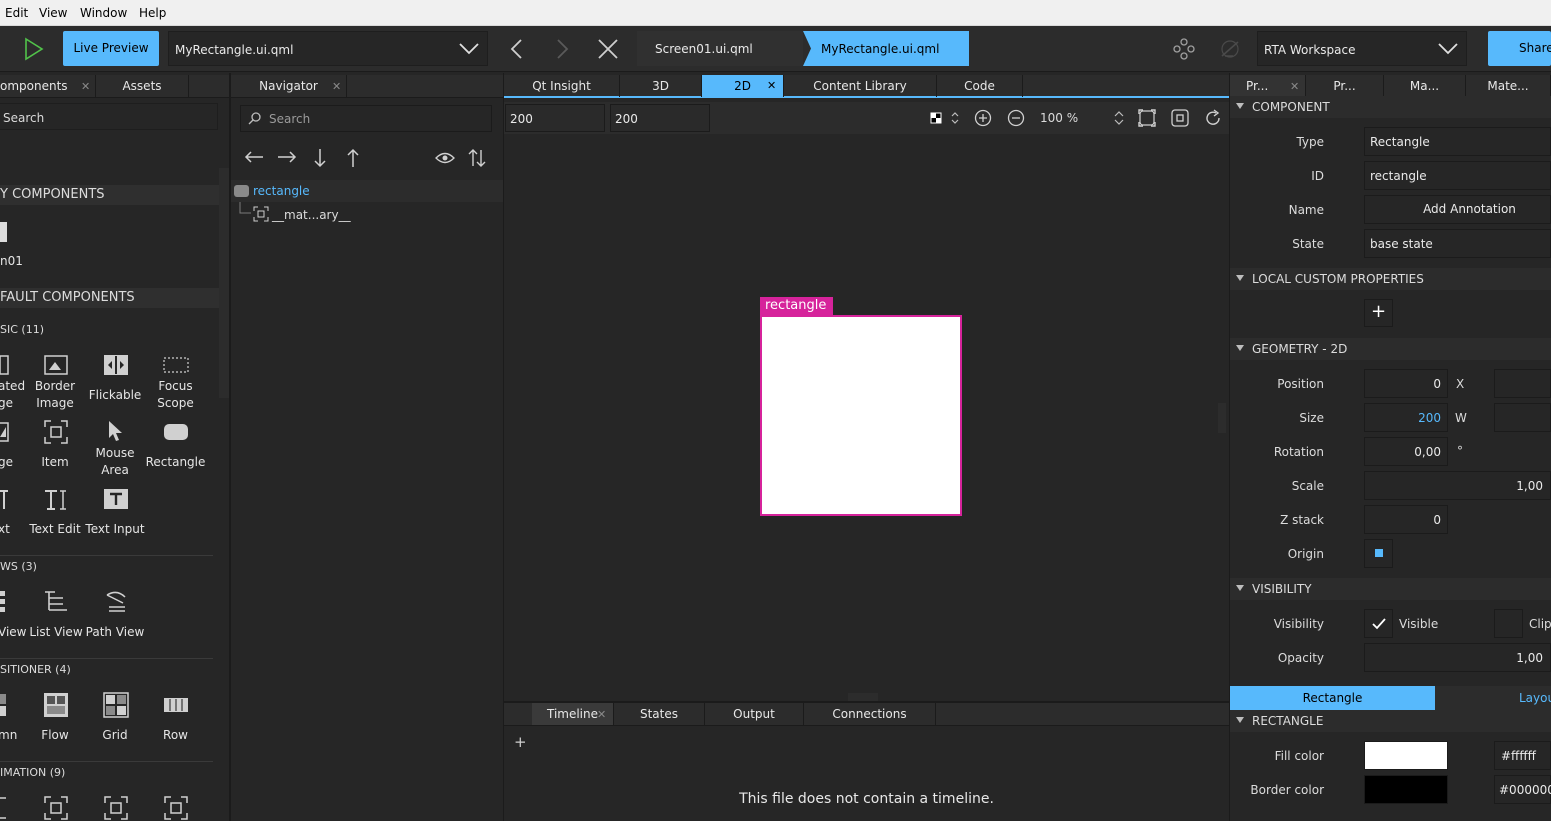 This screenshot has height=821, width=1551. Describe the element at coordinates (367, 213) in the screenshot. I see `tree-row-child: __mat...ary__` at that location.